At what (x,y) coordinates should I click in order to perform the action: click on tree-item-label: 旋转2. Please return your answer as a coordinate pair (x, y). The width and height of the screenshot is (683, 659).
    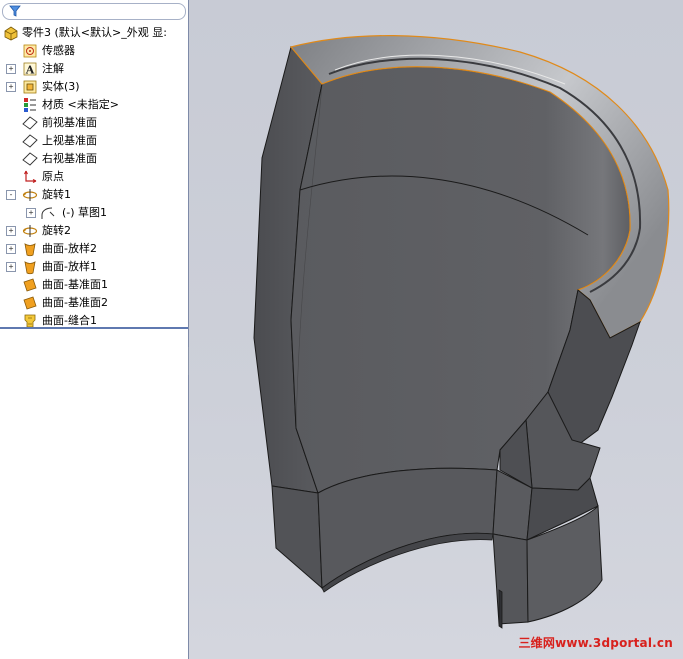
    Looking at the image, I should click on (56, 230).